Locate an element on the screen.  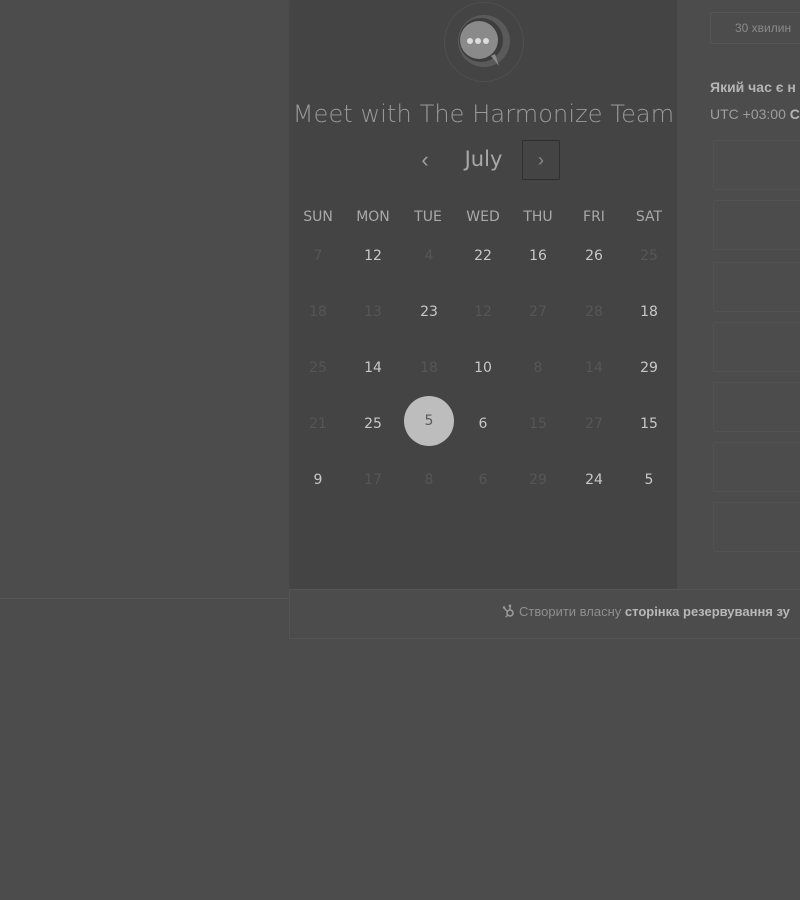
calendar-day: 16 is located at coordinates (538, 256).